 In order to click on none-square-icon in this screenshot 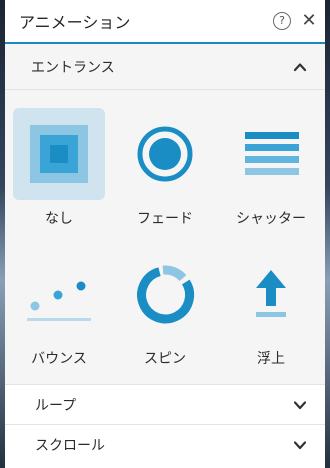, I will do `click(59, 154)`.